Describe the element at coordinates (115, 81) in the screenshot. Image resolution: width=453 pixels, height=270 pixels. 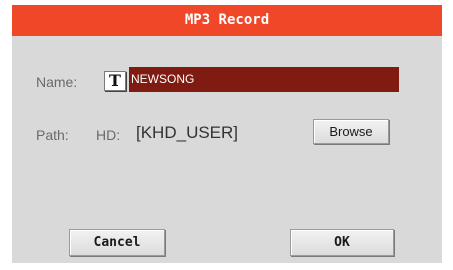
I see `text-edit-icon: T` at that location.